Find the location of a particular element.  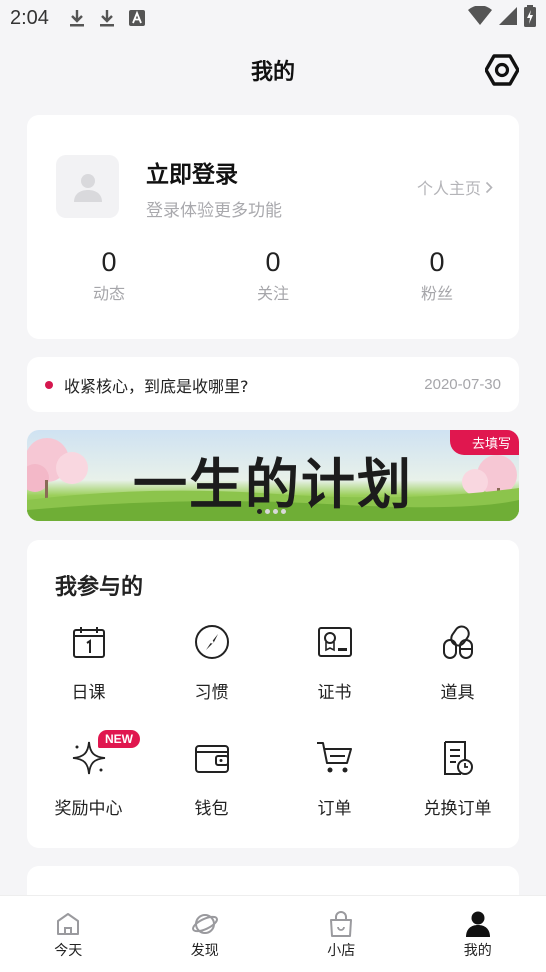

banner-fill-tag: 去填写 is located at coordinates (484, 442).